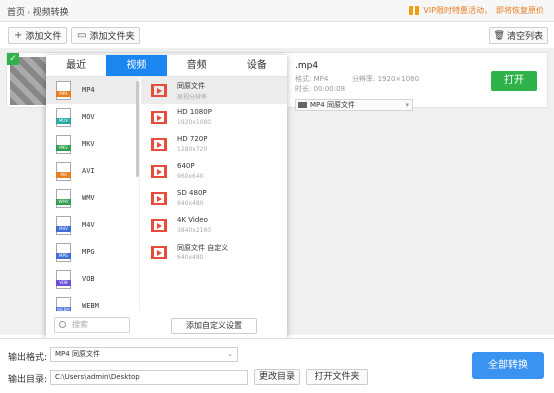 This screenshot has width=554, height=393. I want to click on file-format-icon: WMV, so click(63, 198).